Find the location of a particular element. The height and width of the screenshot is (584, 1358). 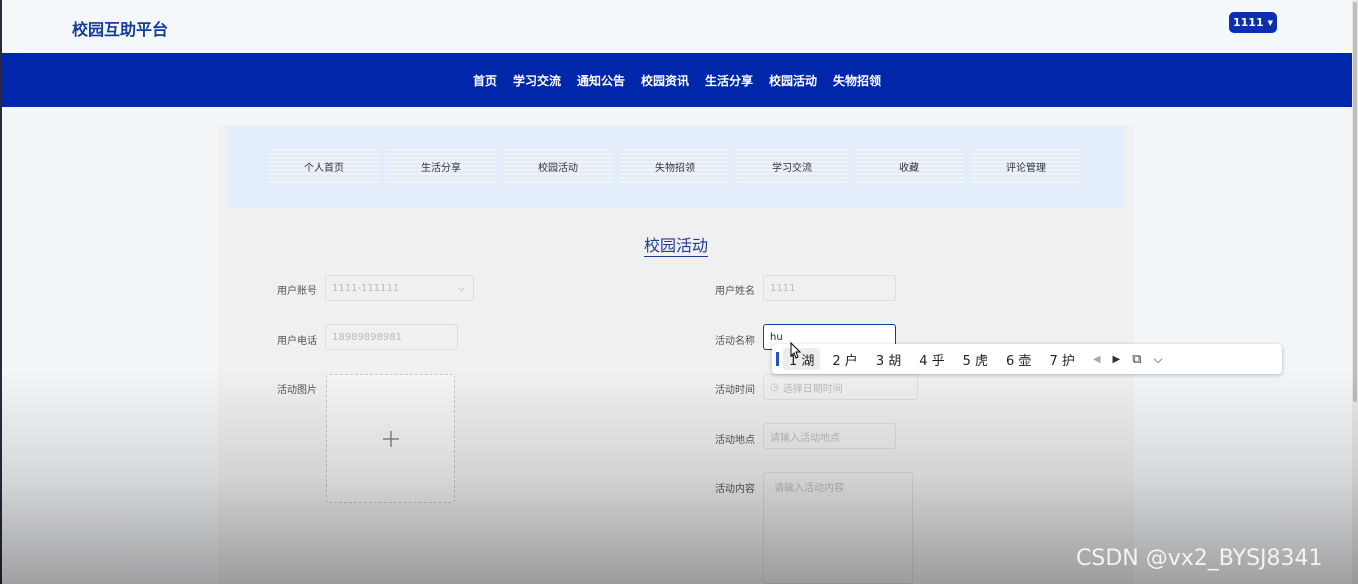

subnav-item-life: 生活分享 is located at coordinates (441, 166).